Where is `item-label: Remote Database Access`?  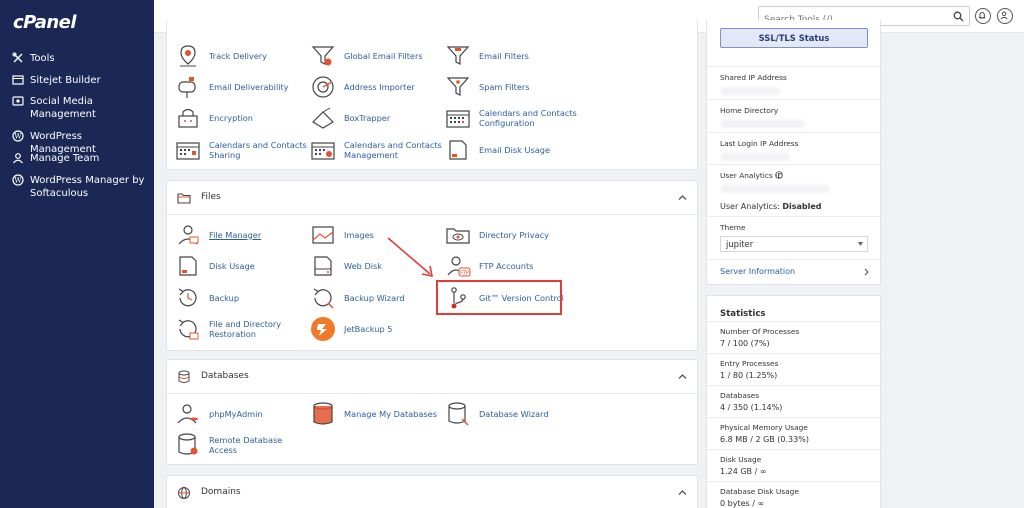
item-label: Remote Database Access is located at coordinates (246, 445).